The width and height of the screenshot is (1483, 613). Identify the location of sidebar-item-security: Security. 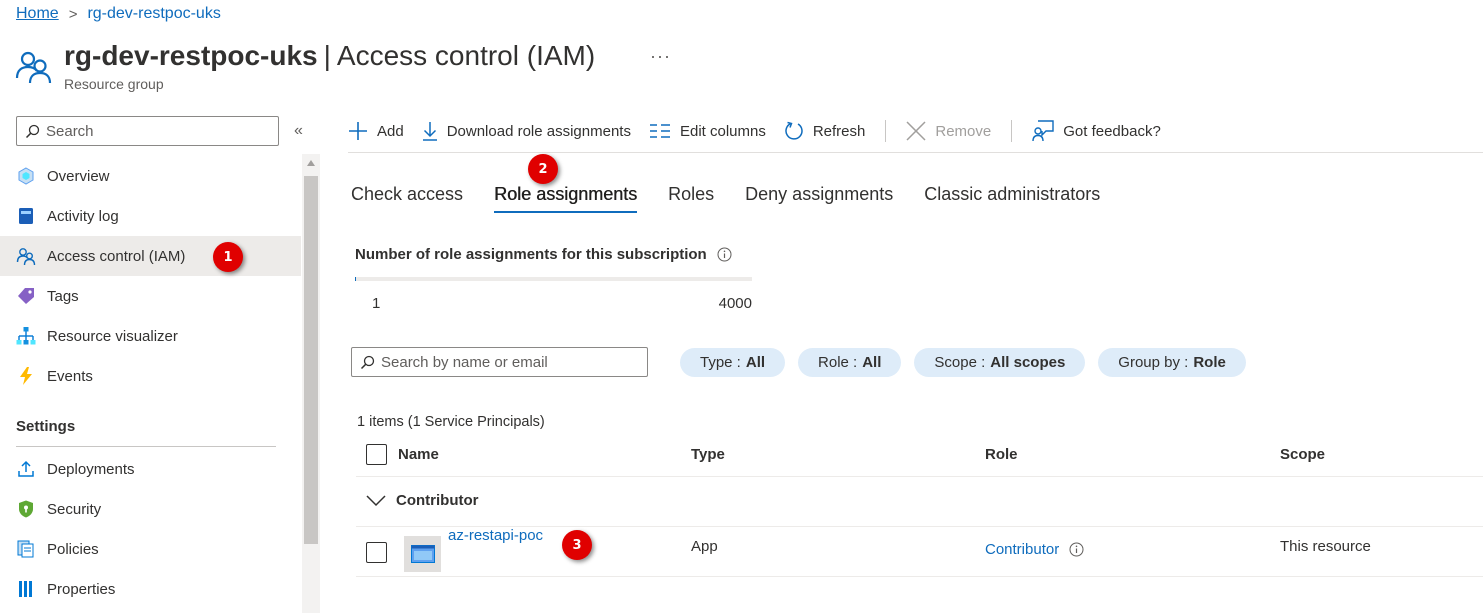
(150, 509).